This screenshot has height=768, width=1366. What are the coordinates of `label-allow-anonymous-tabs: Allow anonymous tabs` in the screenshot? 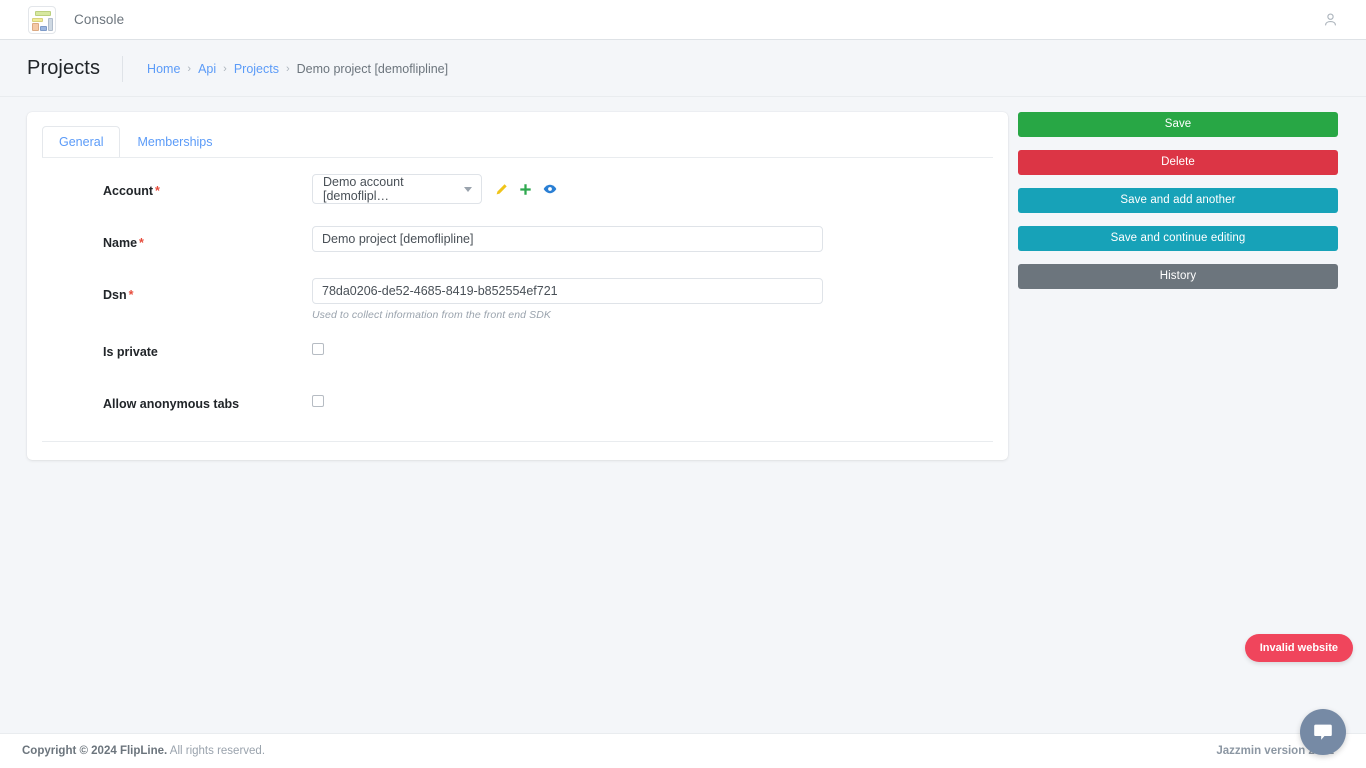 It's located at (171, 404).